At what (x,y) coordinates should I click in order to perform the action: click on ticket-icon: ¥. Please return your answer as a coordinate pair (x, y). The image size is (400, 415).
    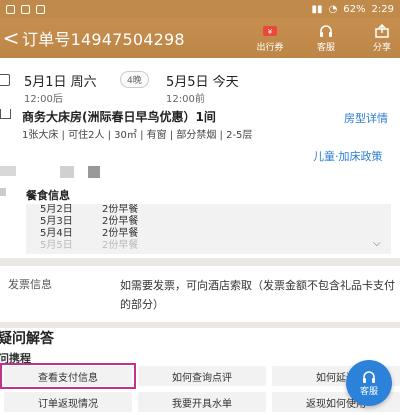
    Looking at the image, I should click on (270, 30).